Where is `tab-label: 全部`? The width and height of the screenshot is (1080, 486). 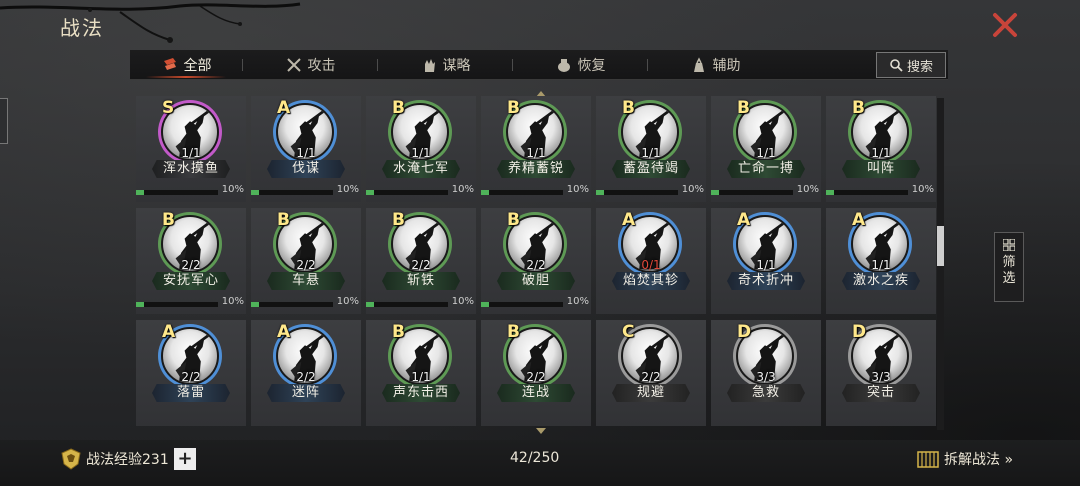 tab-label: 全部 is located at coordinates (197, 65).